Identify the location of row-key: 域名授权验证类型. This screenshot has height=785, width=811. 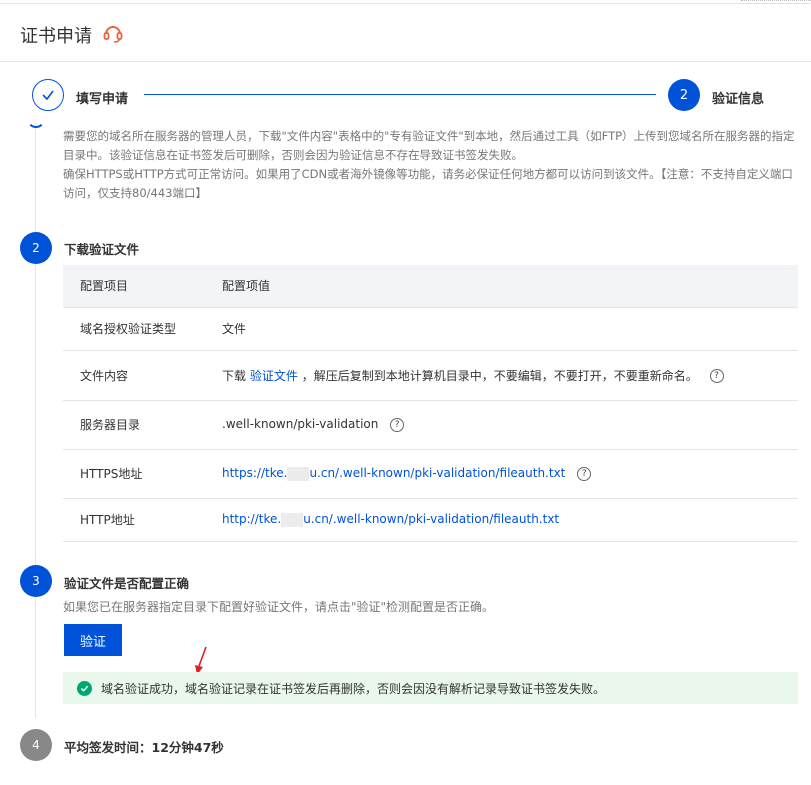
(134, 329).